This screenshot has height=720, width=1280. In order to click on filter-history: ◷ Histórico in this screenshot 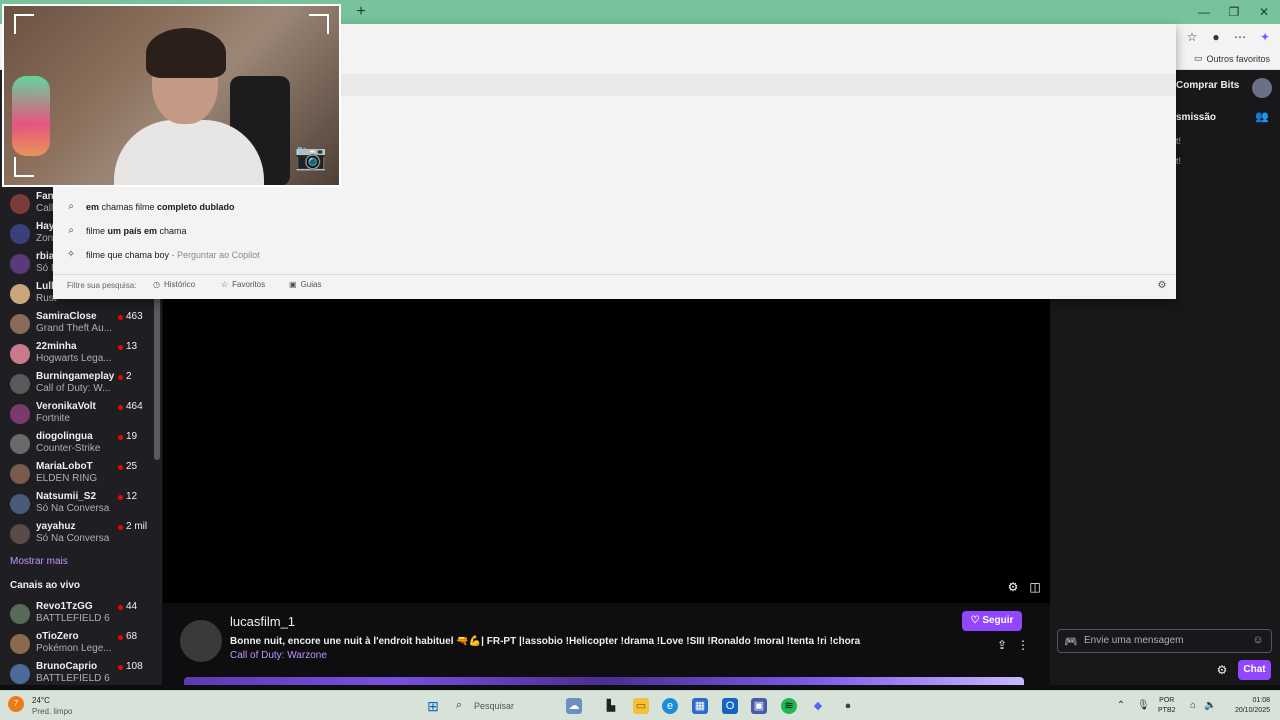, I will do `click(174, 284)`.